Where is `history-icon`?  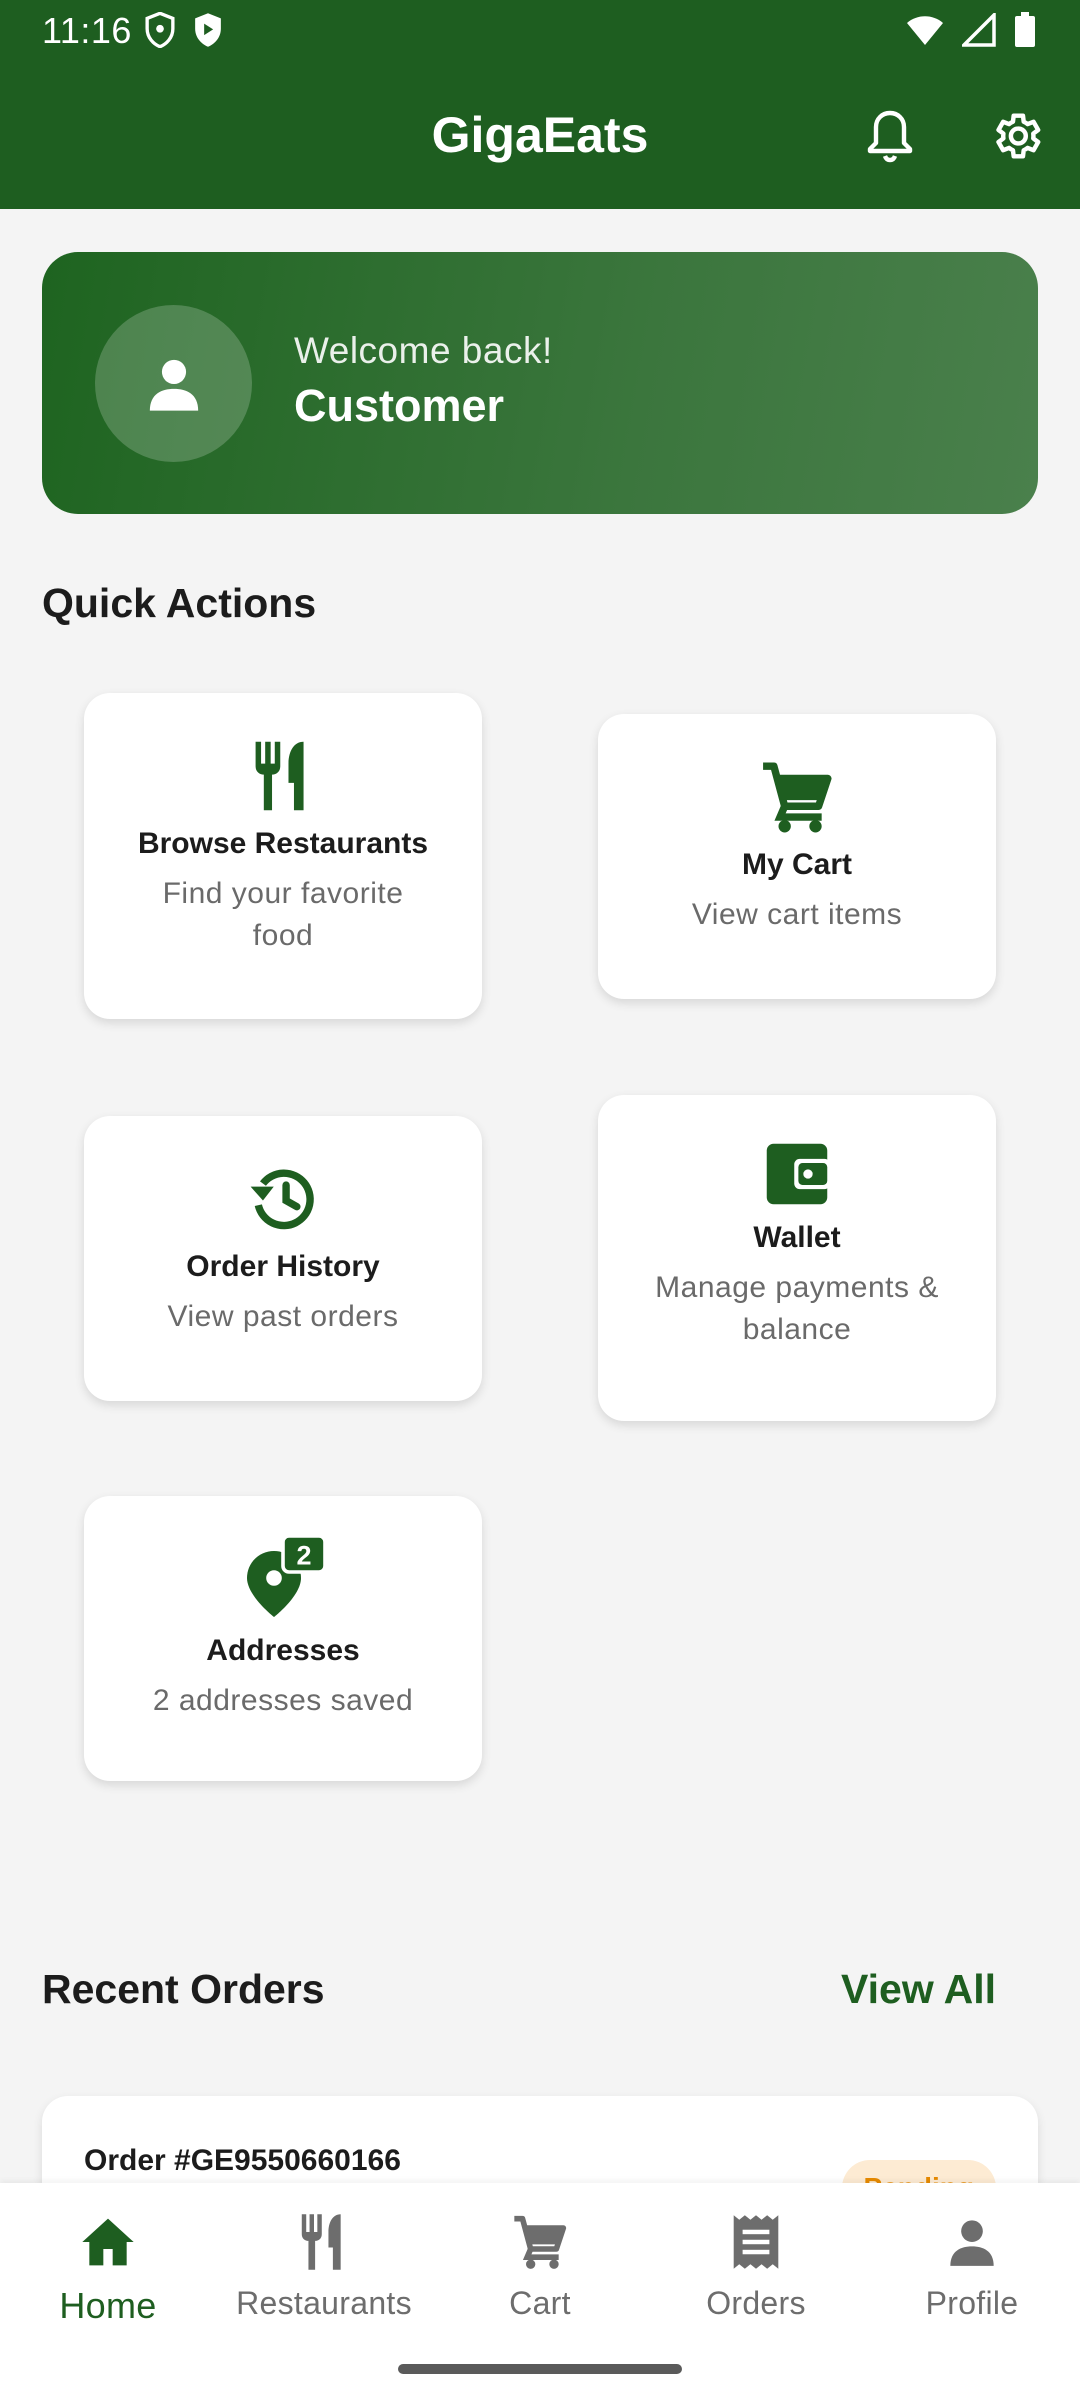
history-icon is located at coordinates (282, 1199).